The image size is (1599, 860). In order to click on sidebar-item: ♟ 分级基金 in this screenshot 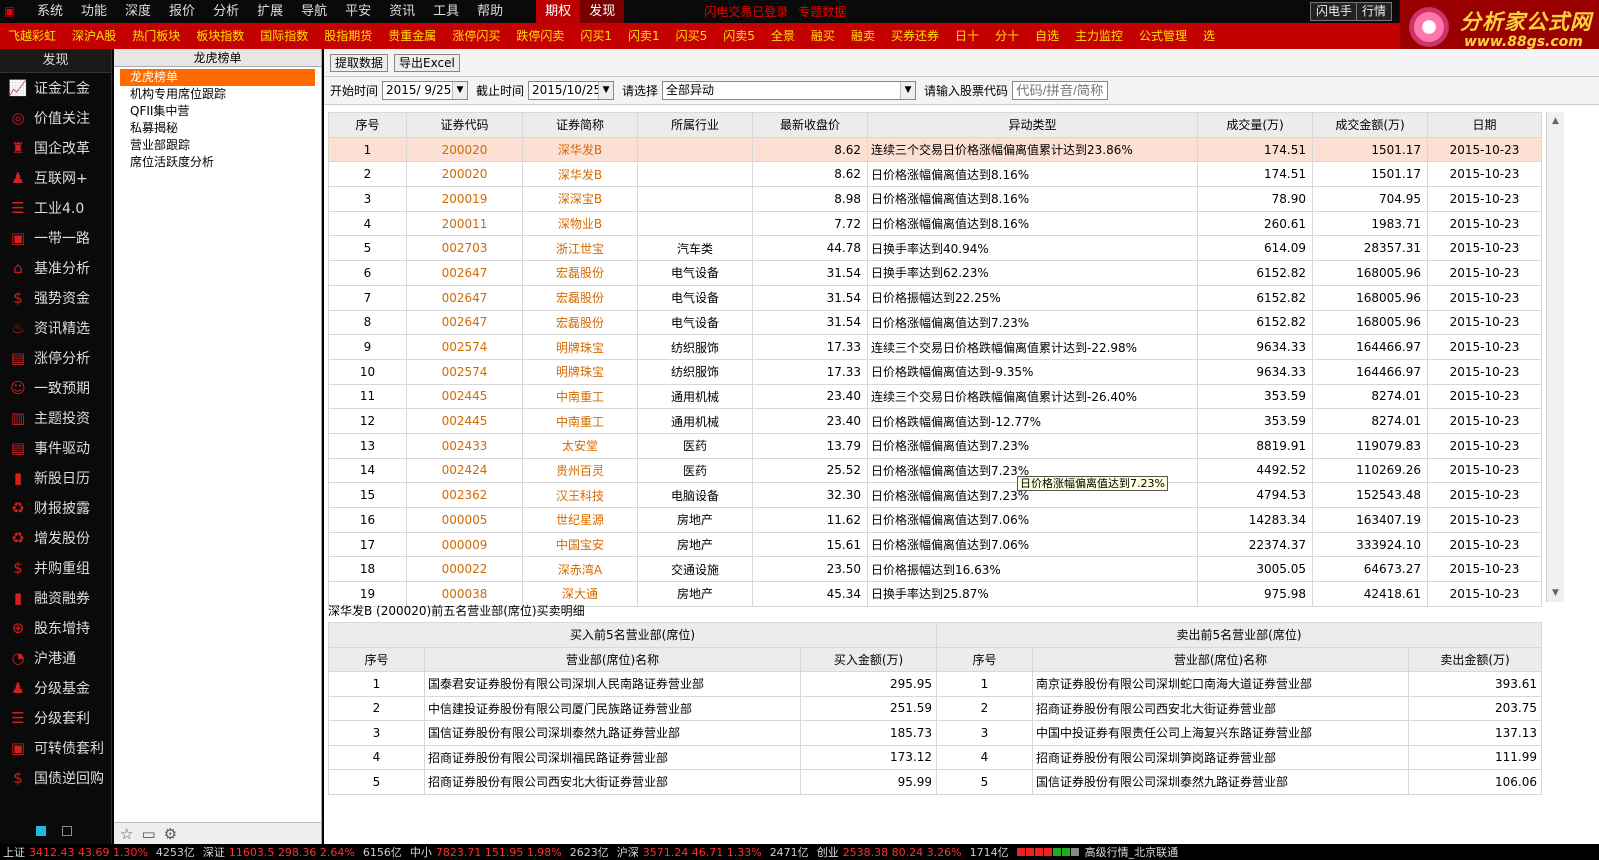, I will do `click(55, 688)`.